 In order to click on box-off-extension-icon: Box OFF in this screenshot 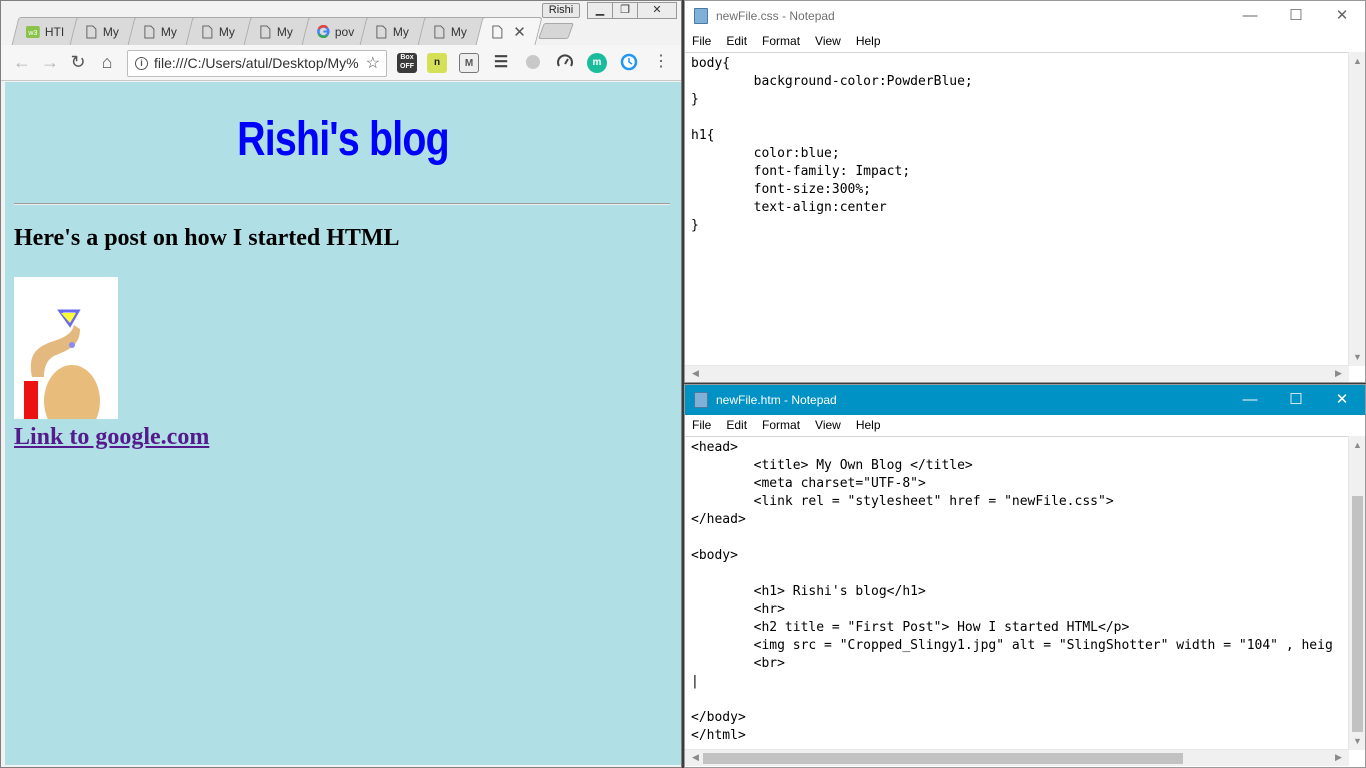, I will do `click(407, 63)`.